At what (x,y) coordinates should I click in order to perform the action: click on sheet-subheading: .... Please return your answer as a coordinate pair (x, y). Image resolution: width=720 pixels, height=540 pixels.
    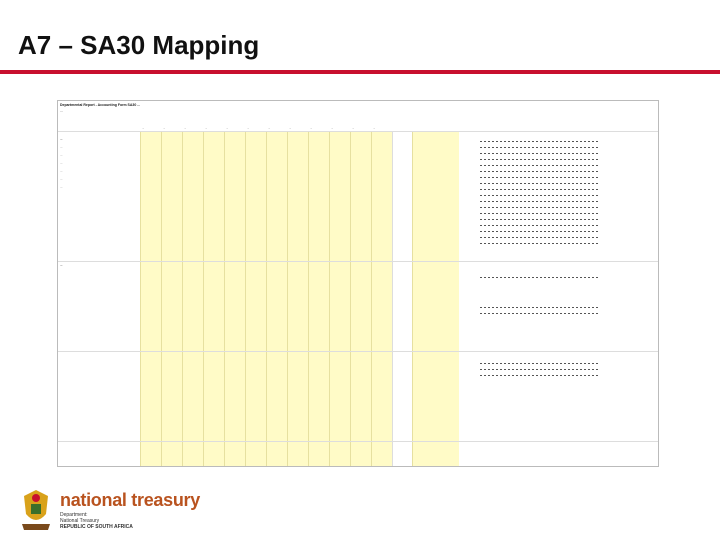
    Looking at the image, I should click on (61, 111).